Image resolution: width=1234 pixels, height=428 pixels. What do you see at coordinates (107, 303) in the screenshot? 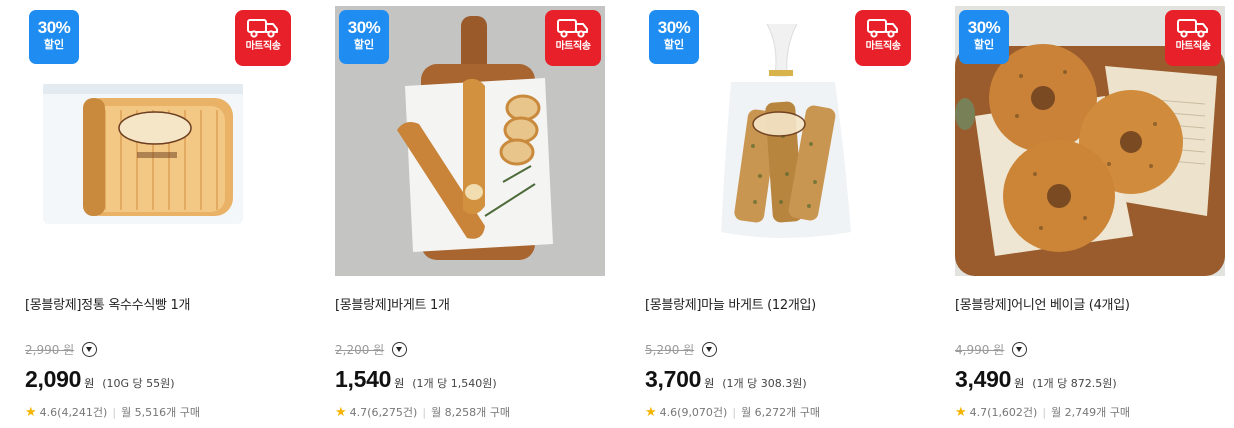
I see `product-name: [몽블랑제]정통 옥수수식빵 1개` at bounding box center [107, 303].